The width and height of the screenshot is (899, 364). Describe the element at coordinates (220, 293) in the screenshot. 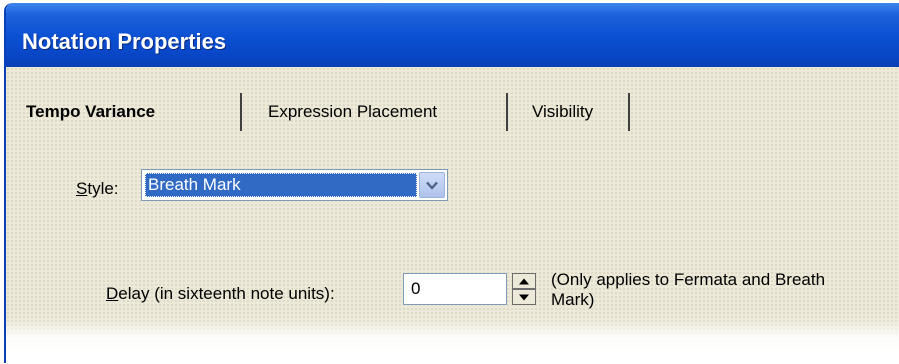

I see `delay-label: Delay (in sixteenth note units):` at that location.